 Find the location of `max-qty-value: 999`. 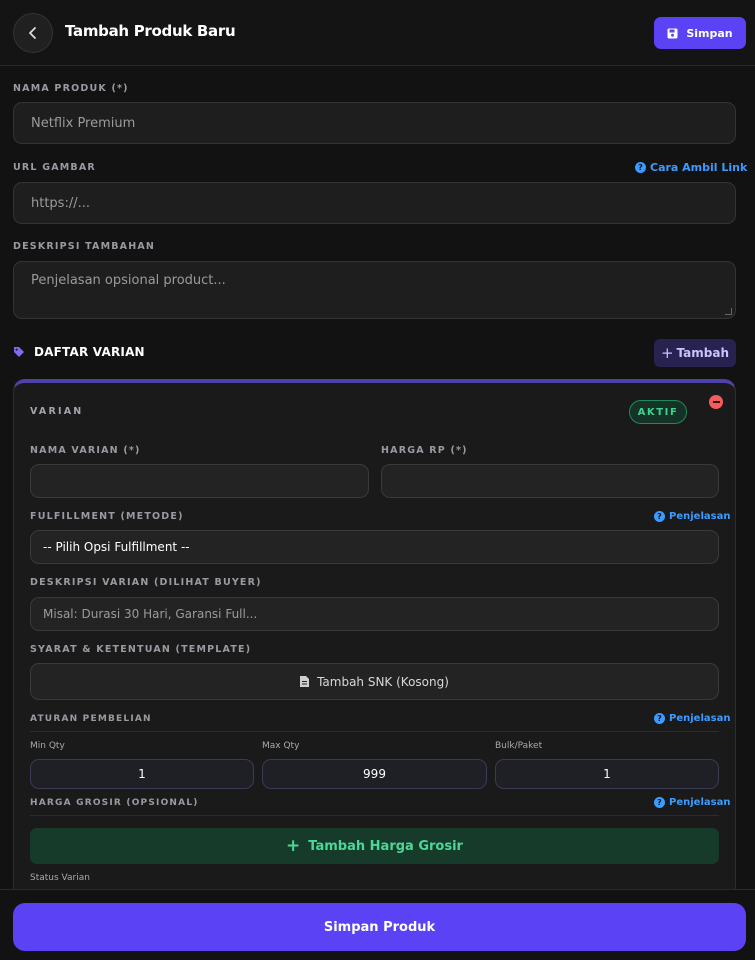

max-qty-value: 999 is located at coordinates (374, 774).